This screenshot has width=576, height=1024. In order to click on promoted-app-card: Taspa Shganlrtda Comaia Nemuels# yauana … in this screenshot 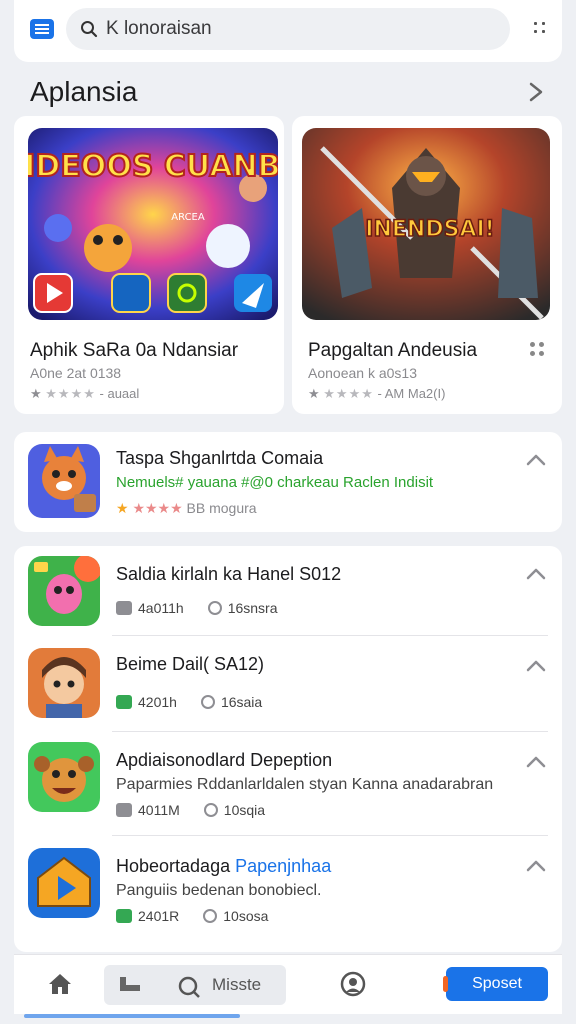, I will do `click(288, 482)`.